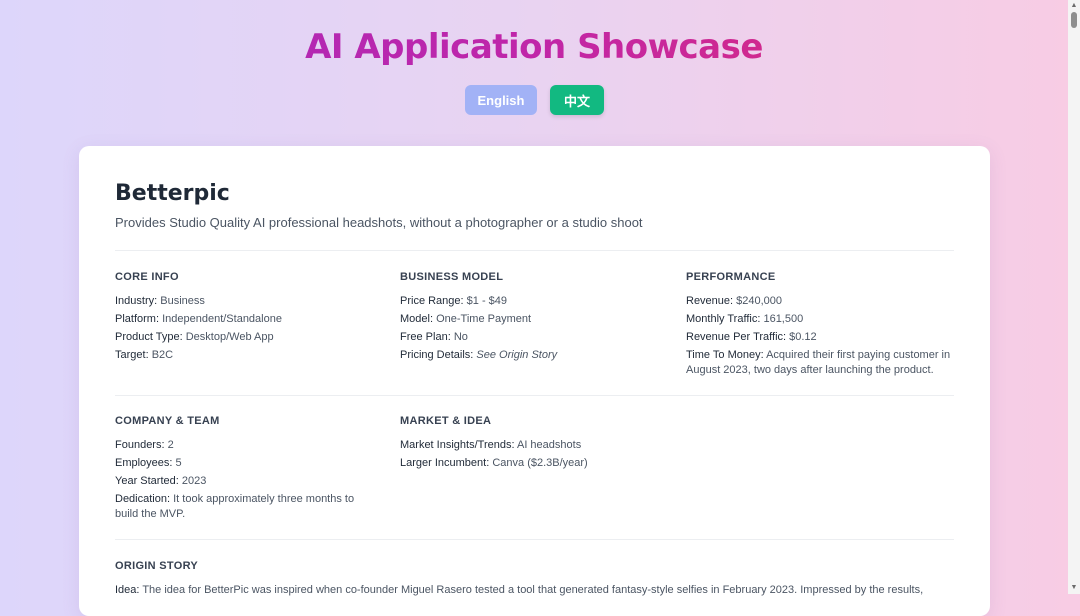  Describe the element at coordinates (137, 319) in the screenshot. I see `info-key: Platform:` at that location.